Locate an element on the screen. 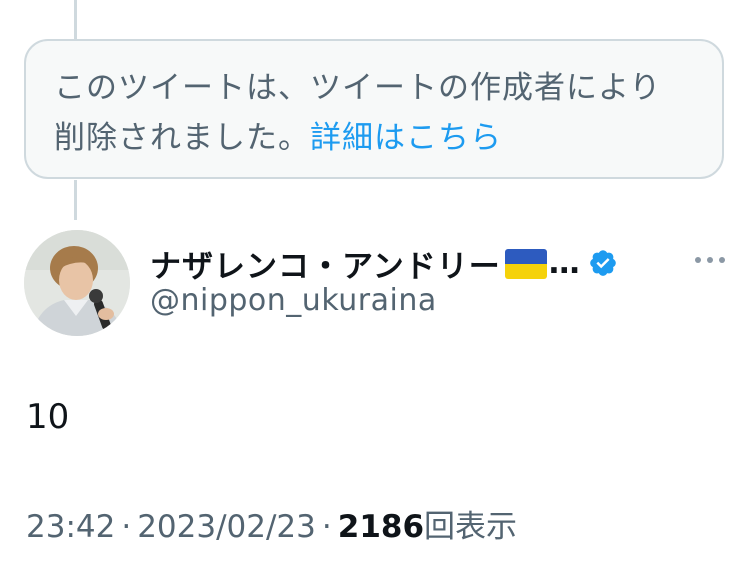 The width and height of the screenshot is (750, 568). thread-connector-line is located at coordinates (75, 20).